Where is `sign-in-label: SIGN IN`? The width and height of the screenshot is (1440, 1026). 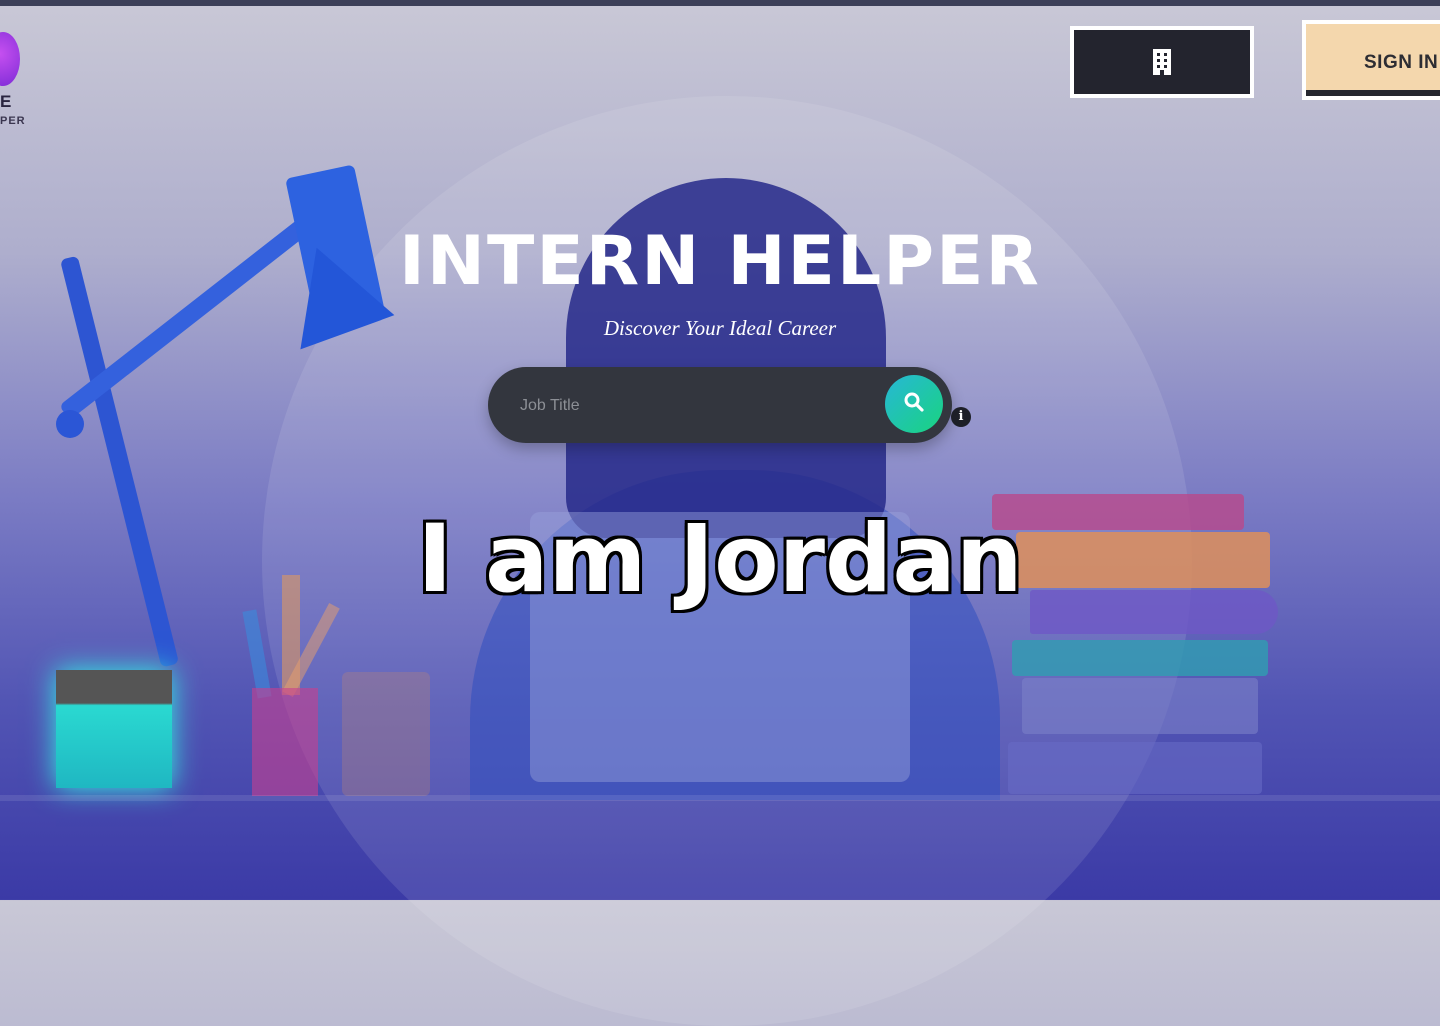 sign-in-label: SIGN IN is located at coordinates (1401, 62).